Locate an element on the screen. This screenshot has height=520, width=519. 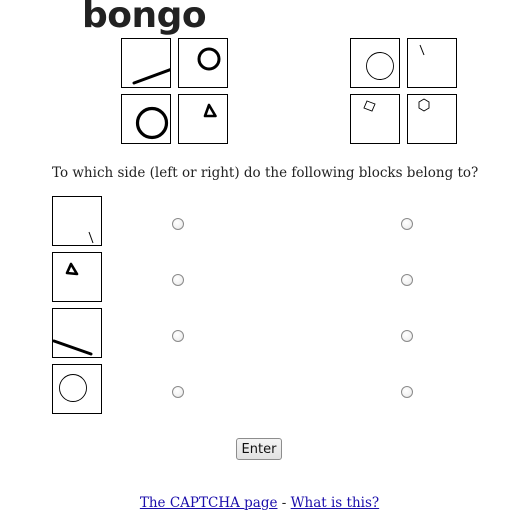
thick-ring-icon is located at coordinates (209, 59).